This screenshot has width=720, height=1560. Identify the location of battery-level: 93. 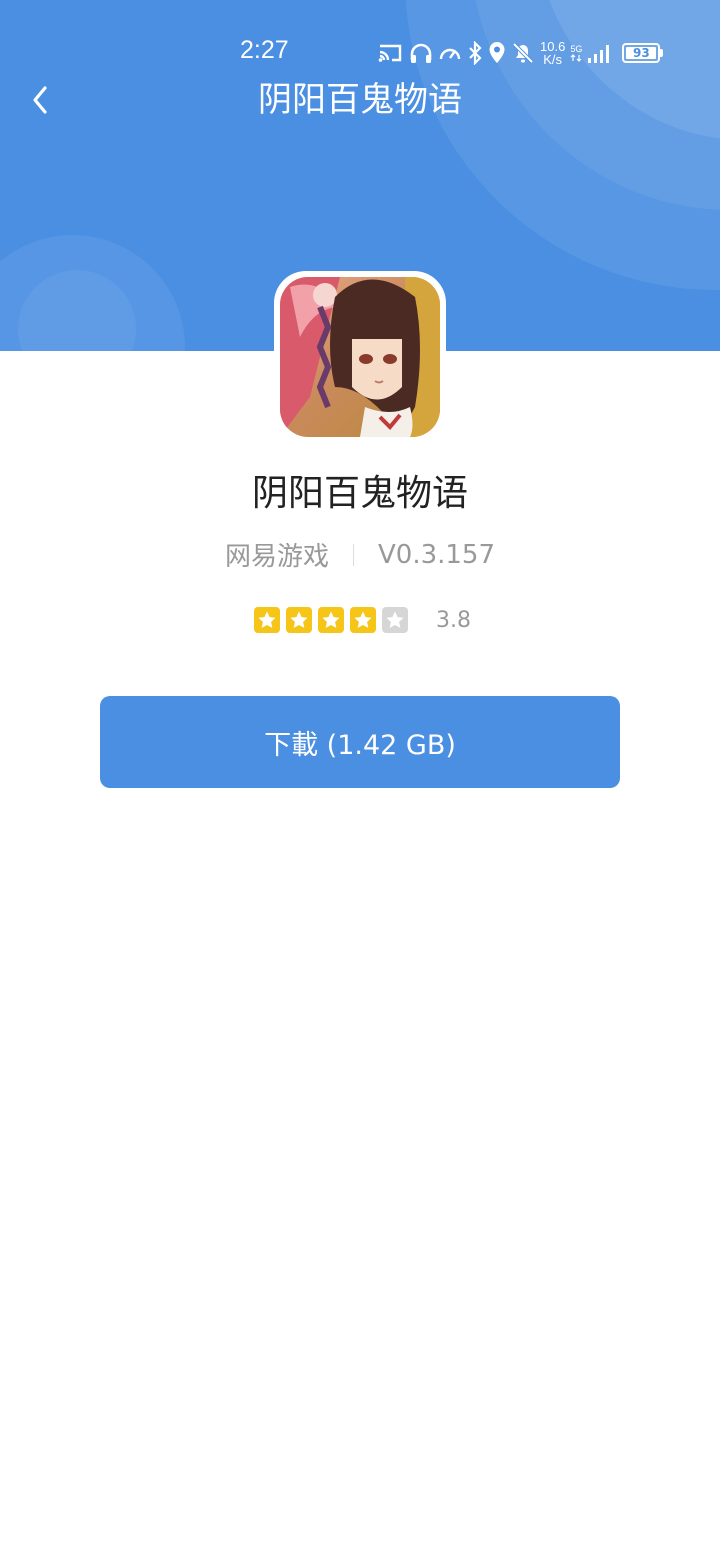
(641, 53).